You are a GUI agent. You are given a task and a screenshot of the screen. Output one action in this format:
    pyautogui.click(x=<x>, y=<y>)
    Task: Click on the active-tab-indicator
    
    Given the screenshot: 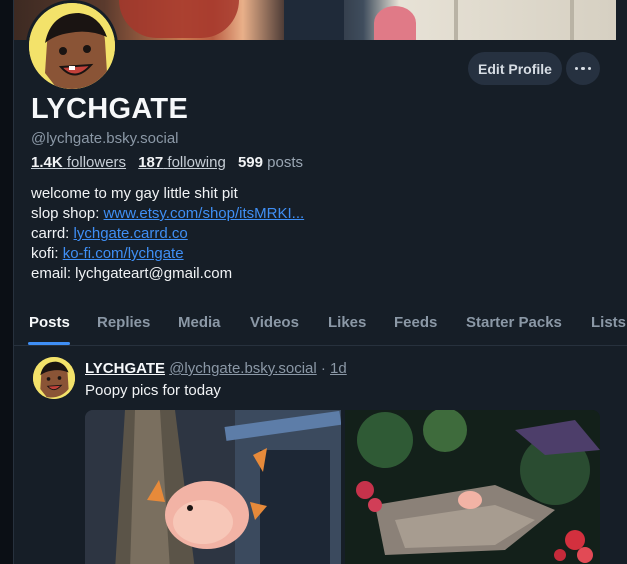 What is the action you would take?
    pyautogui.click(x=49, y=343)
    